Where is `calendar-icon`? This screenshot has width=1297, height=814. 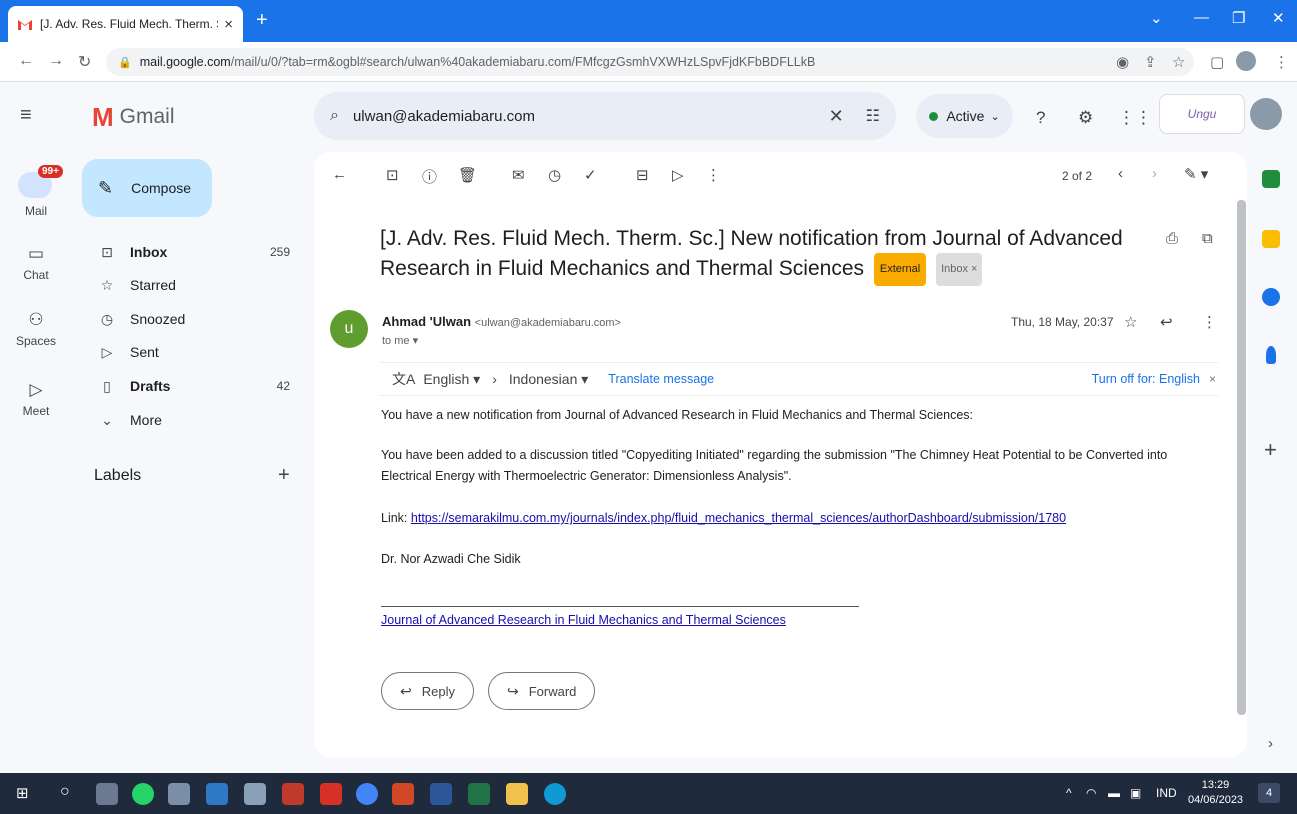 calendar-icon is located at coordinates (1271, 179).